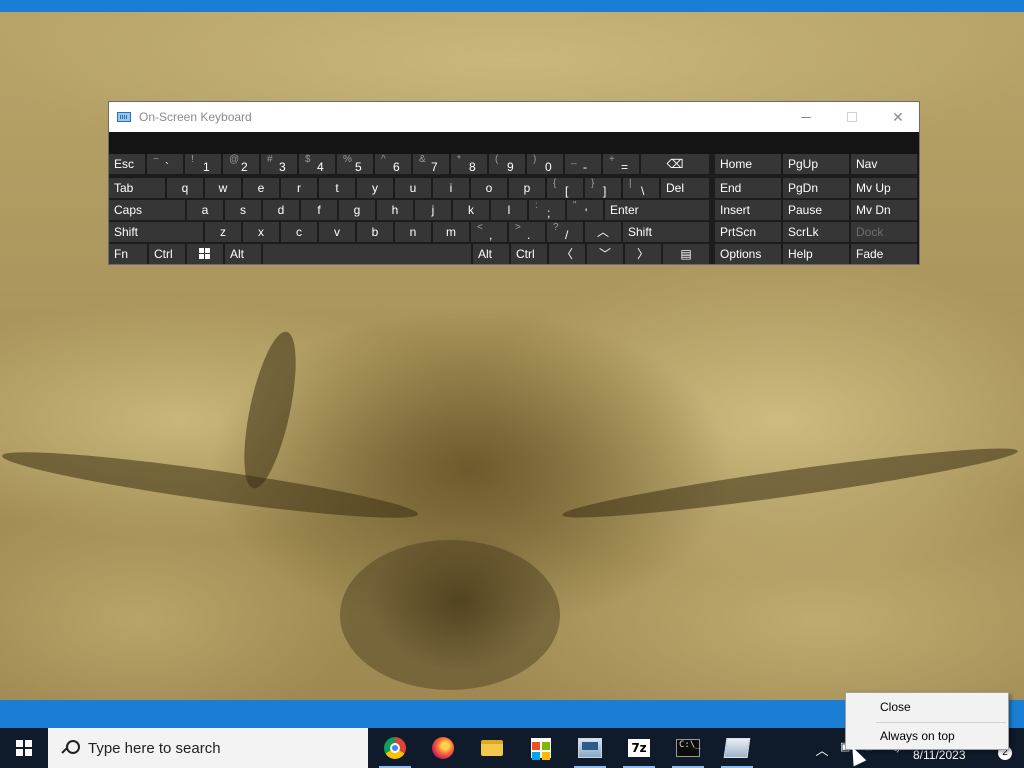 This screenshot has width=1024, height=768. Describe the element at coordinates (852, 117) in the screenshot. I see `maximize-button` at that location.